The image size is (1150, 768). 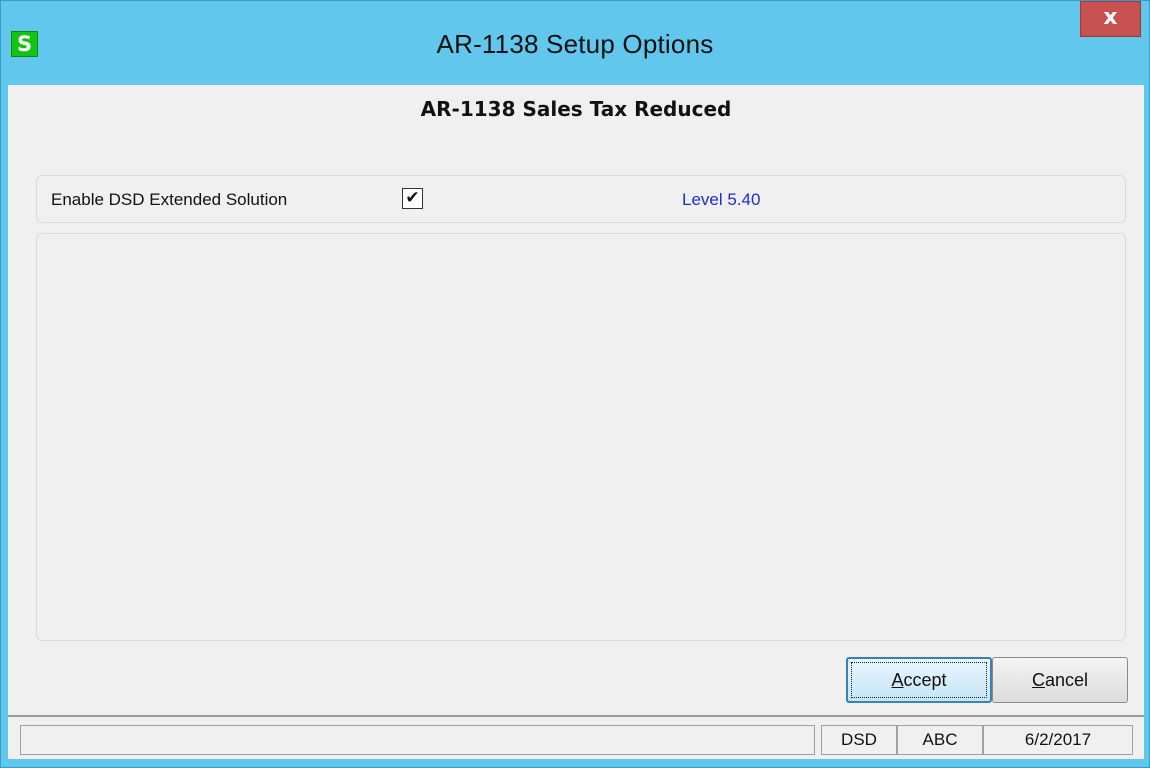 I want to click on accept-button: Accept, so click(x=919, y=680).